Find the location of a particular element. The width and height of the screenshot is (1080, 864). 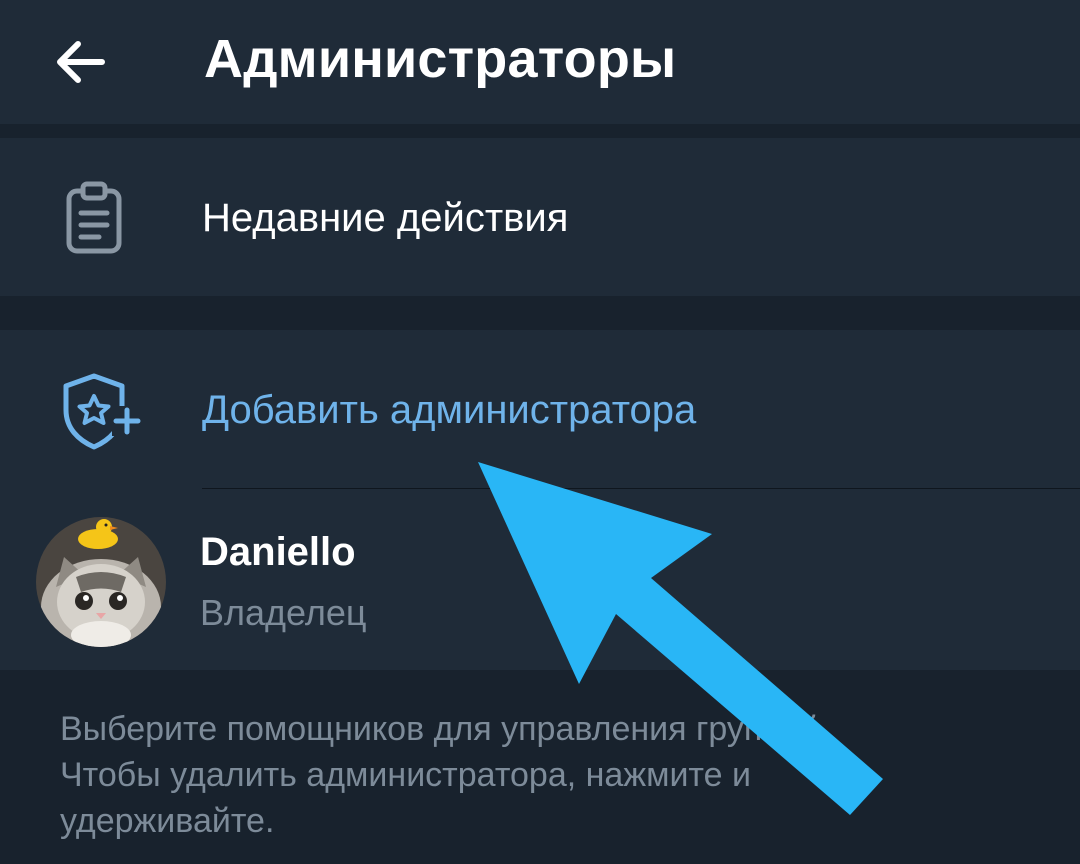

footer-line: удерживайте. is located at coordinates (167, 821).